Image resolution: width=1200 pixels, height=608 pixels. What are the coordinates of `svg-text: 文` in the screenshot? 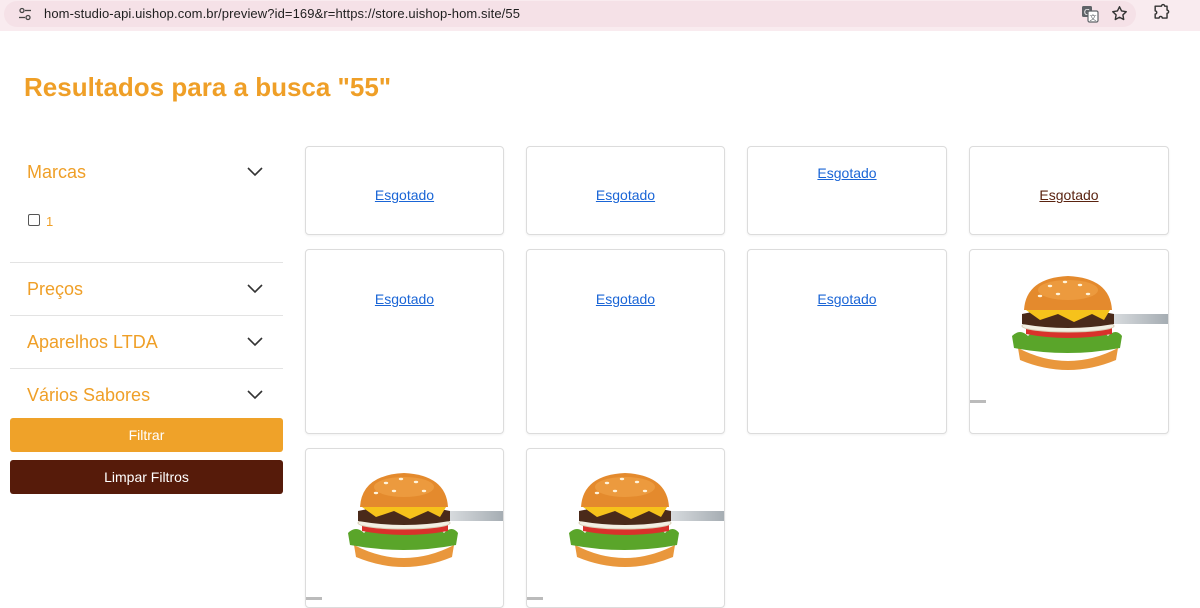 It's located at (1093, 17).